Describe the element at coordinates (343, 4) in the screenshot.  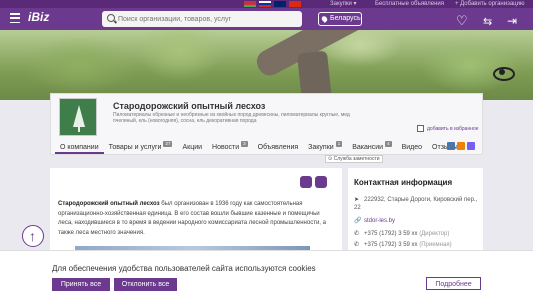
I see `procurement-menu-link: Закупки ▾` at that location.